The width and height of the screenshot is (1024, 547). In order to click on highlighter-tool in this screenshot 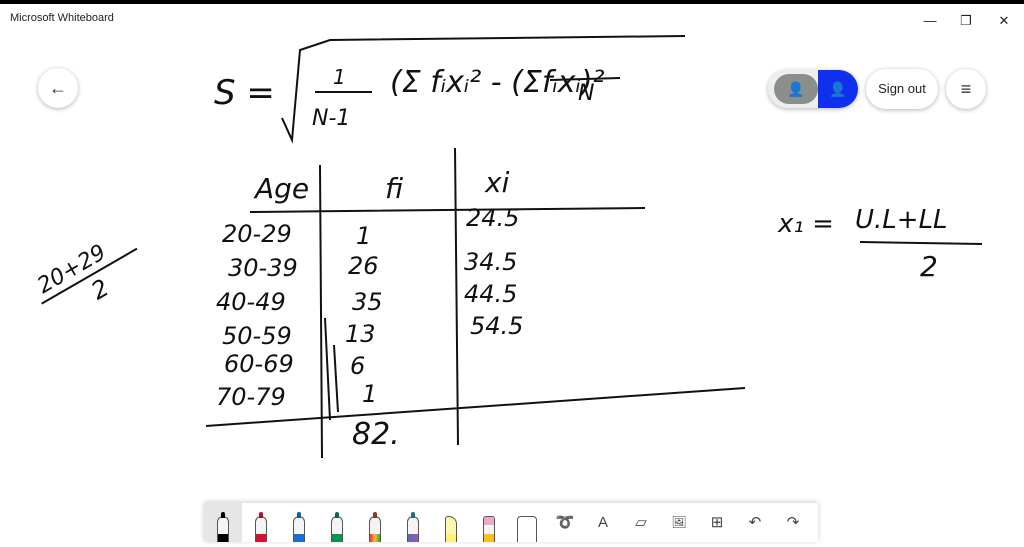, I will do `click(451, 522)`.